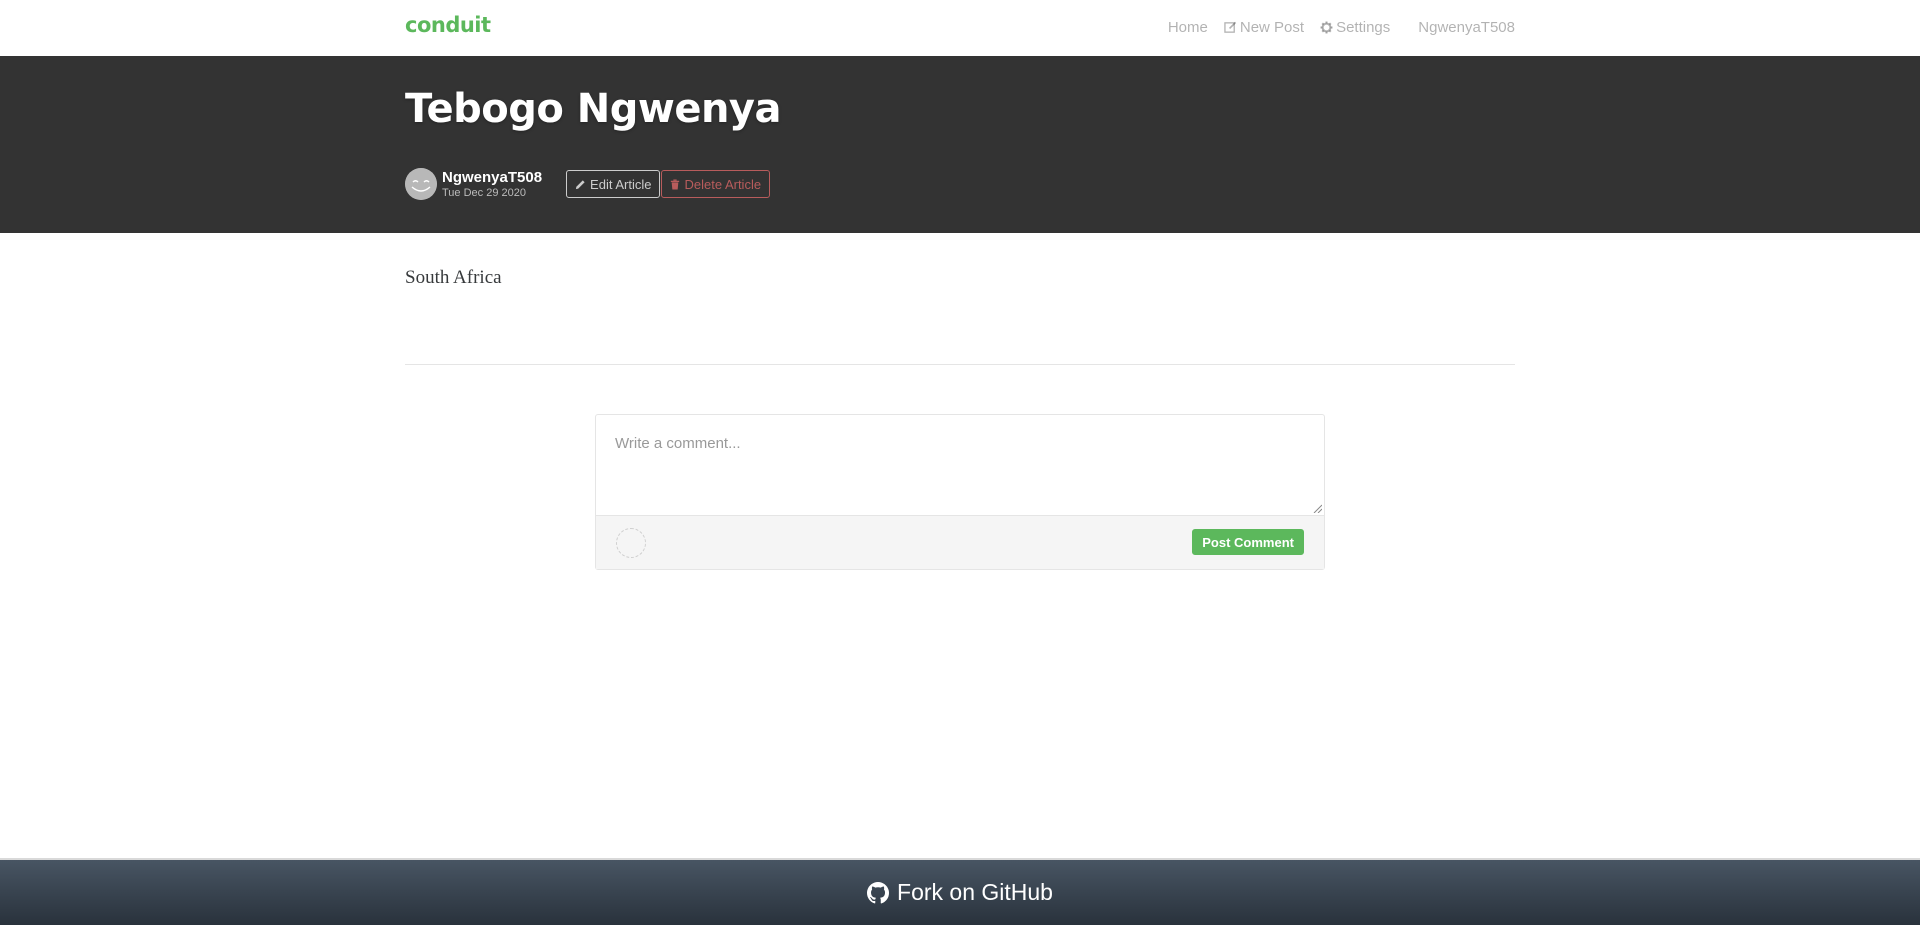  Describe the element at coordinates (1326, 27) in the screenshot. I see `gear-icon` at that location.